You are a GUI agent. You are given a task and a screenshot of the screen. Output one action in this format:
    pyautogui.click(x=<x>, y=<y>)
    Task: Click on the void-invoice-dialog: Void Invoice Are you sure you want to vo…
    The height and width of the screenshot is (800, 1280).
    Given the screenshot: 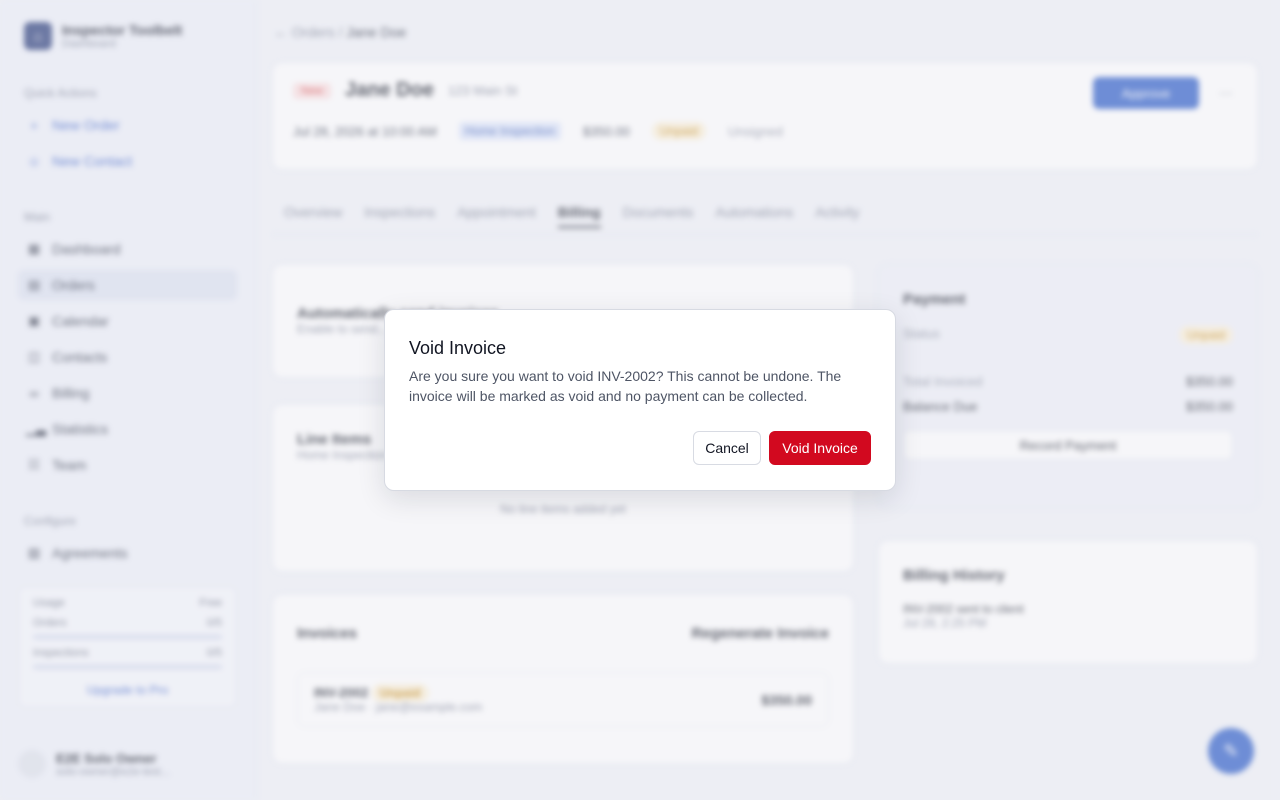 What is the action you would take?
    pyautogui.click(x=640, y=400)
    